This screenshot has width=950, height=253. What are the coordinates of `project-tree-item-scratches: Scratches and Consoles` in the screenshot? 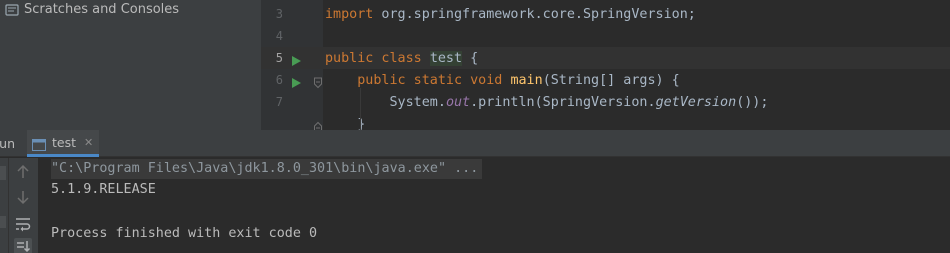 It's located at (89, 9).